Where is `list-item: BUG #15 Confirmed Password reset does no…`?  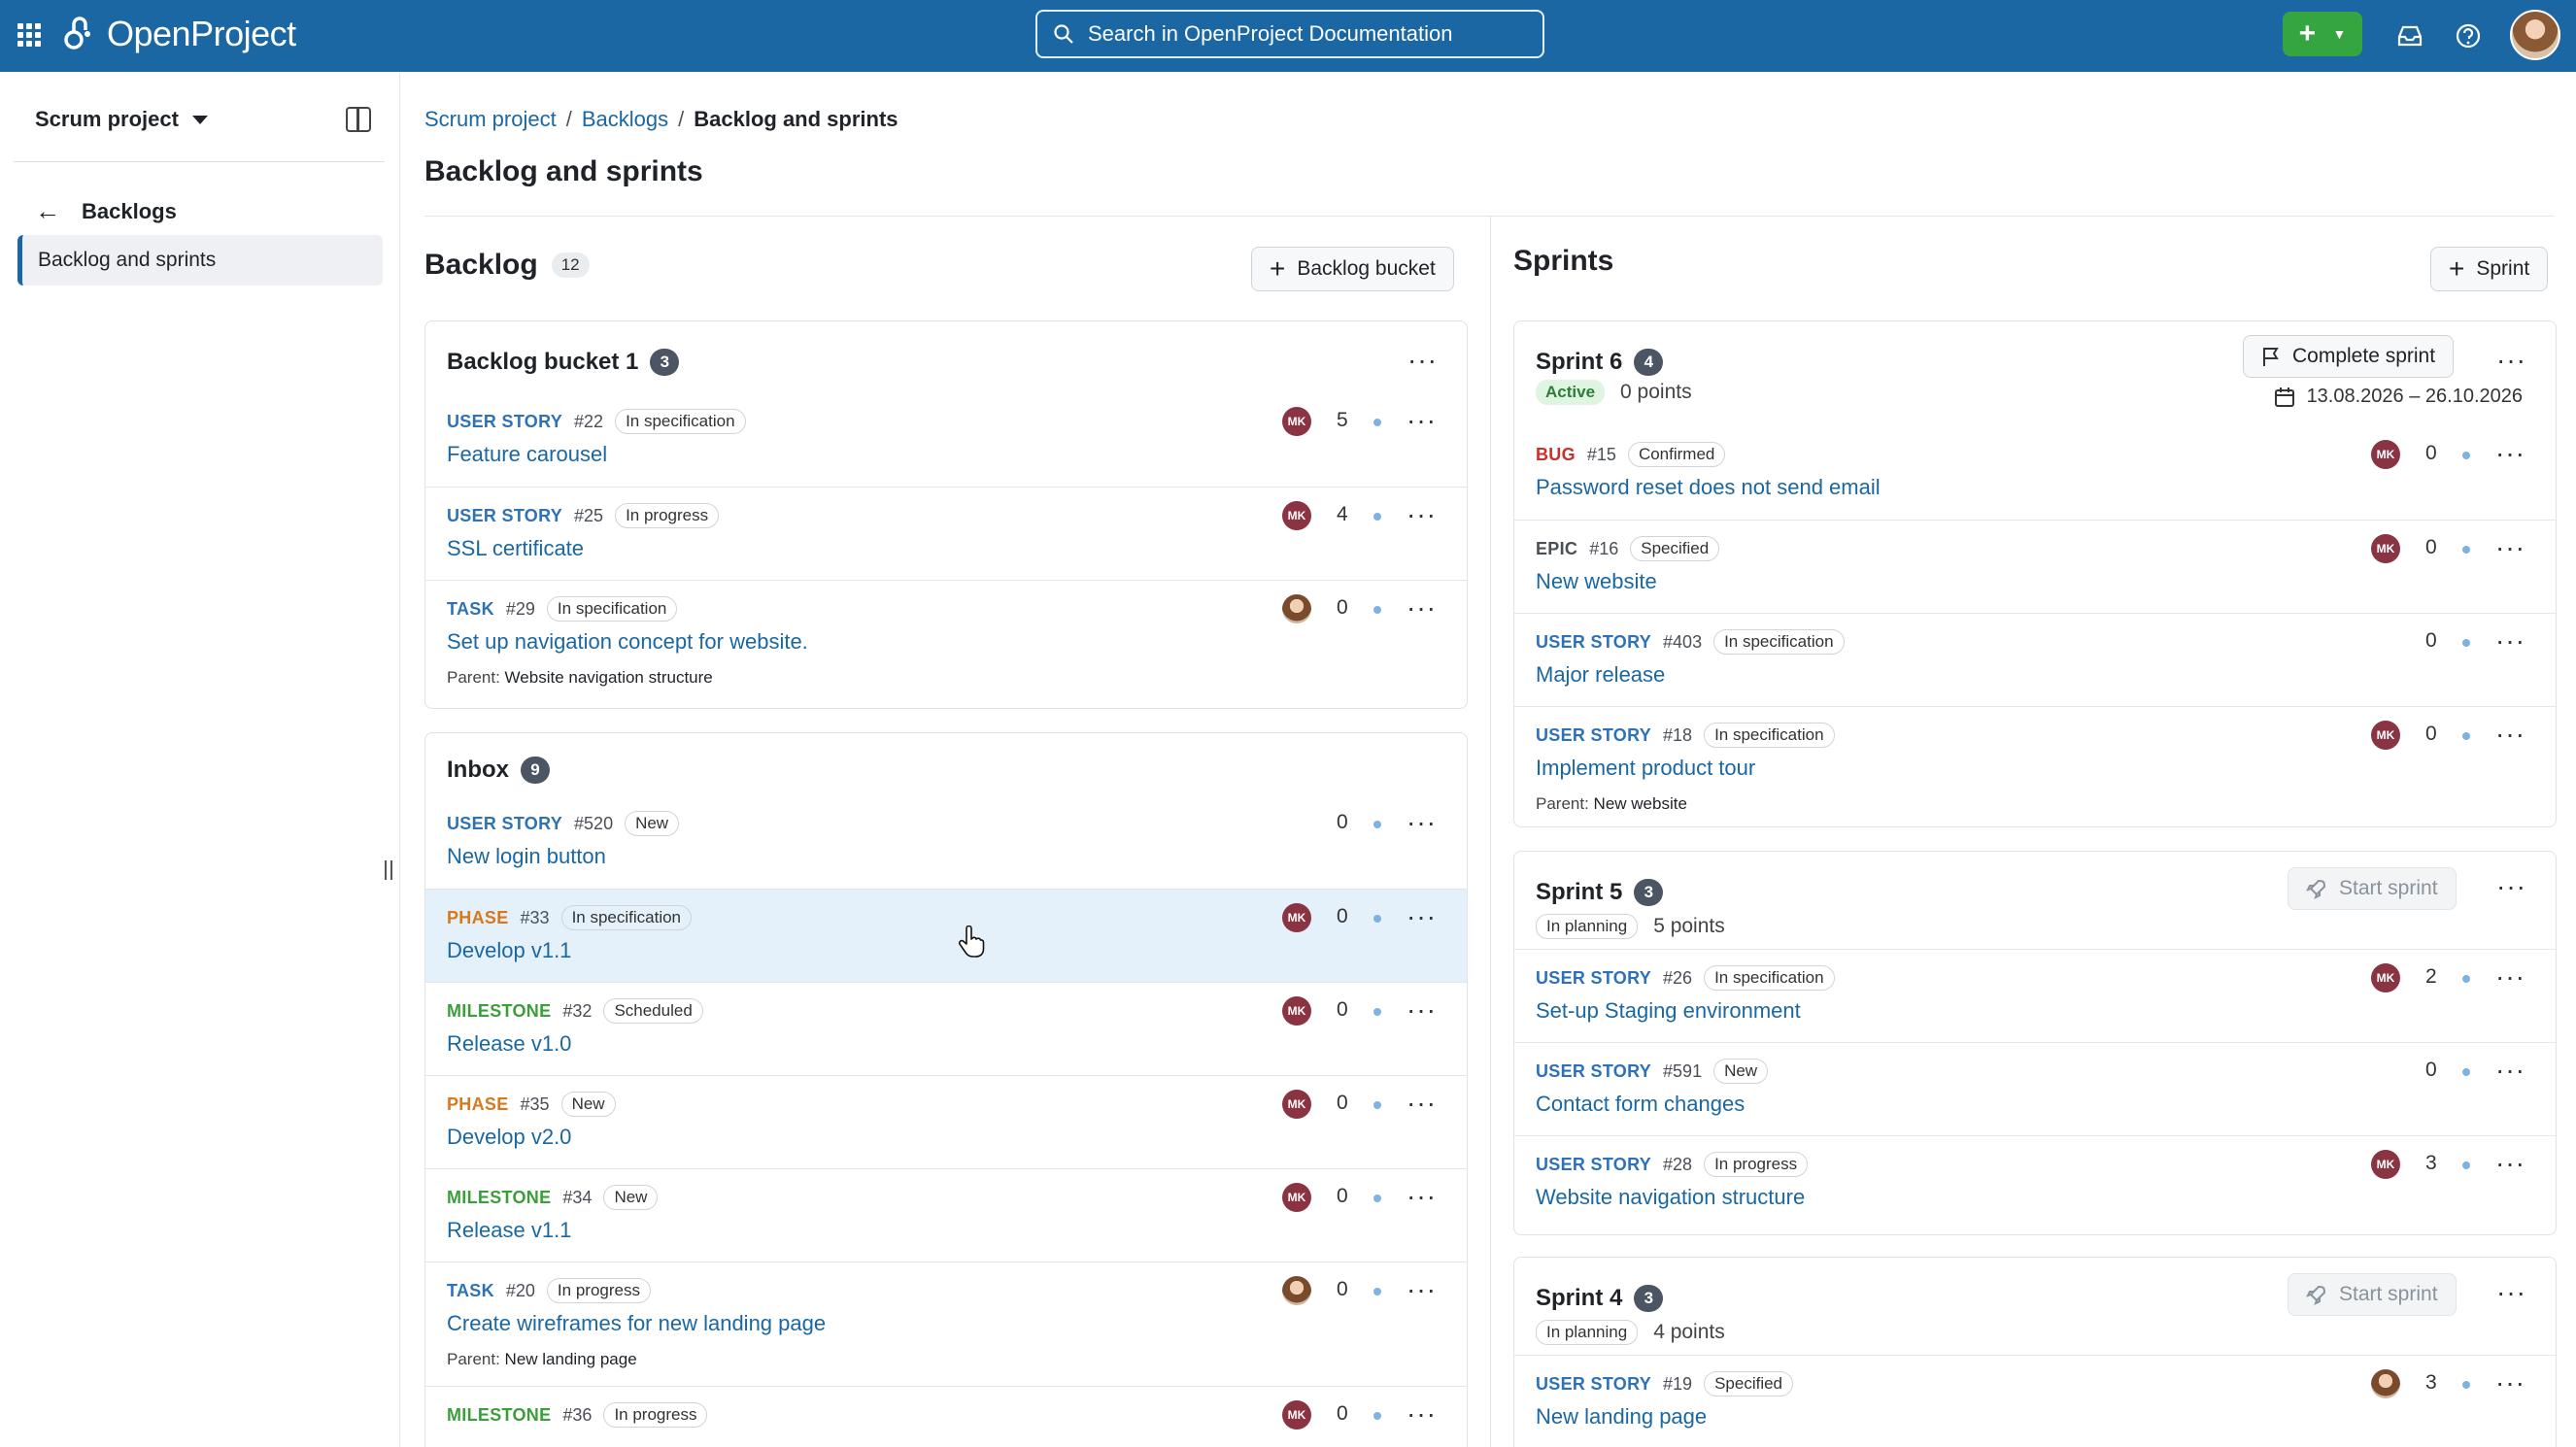 list-item: BUG #15 Confirmed Password reset does no… is located at coordinates (2035, 473).